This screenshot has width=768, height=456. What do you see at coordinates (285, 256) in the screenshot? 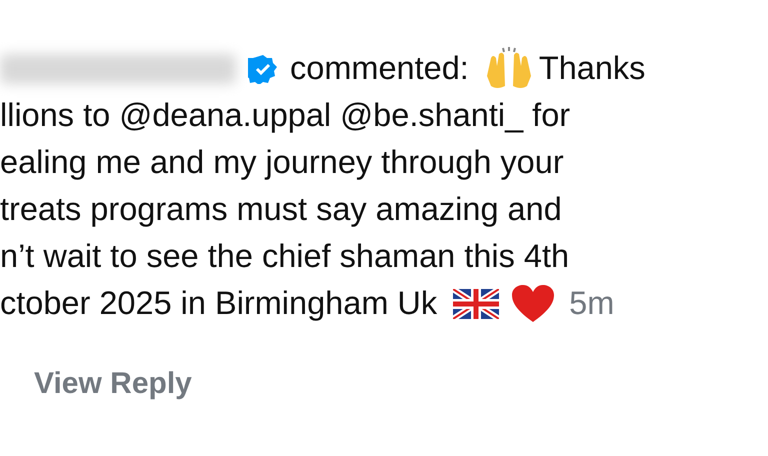
I see `comment-text: n’t wait to see the chief shaman this 4th` at bounding box center [285, 256].